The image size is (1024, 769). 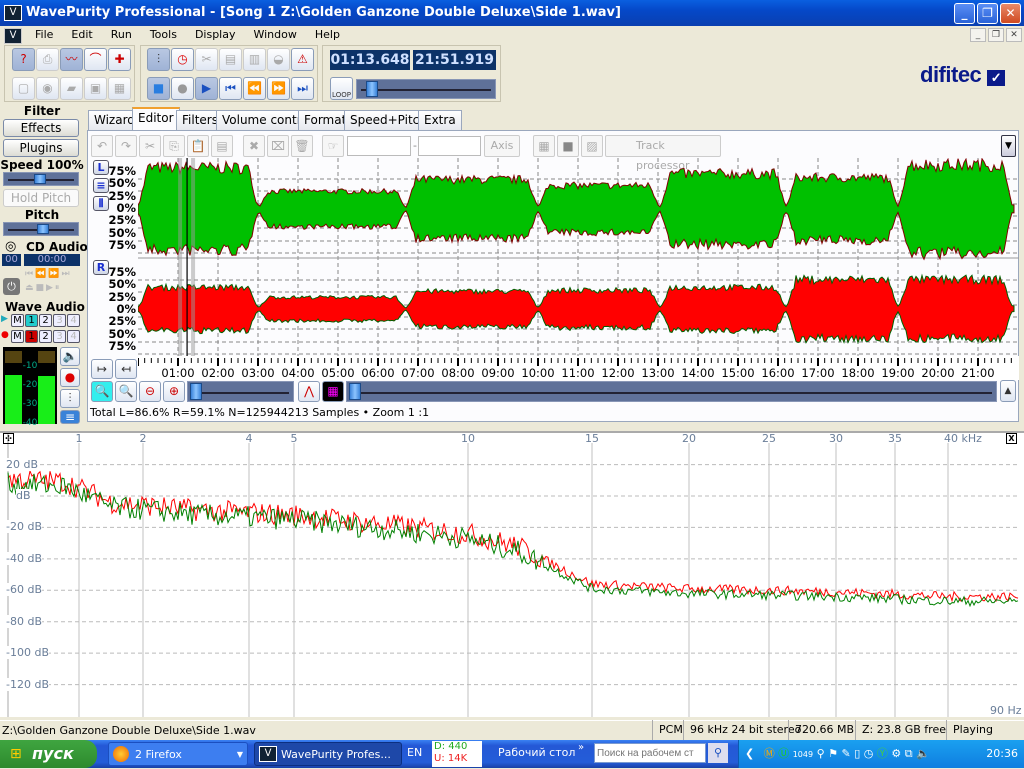 I want to click on tab-extra: Extra, so click(x=440, y=120).